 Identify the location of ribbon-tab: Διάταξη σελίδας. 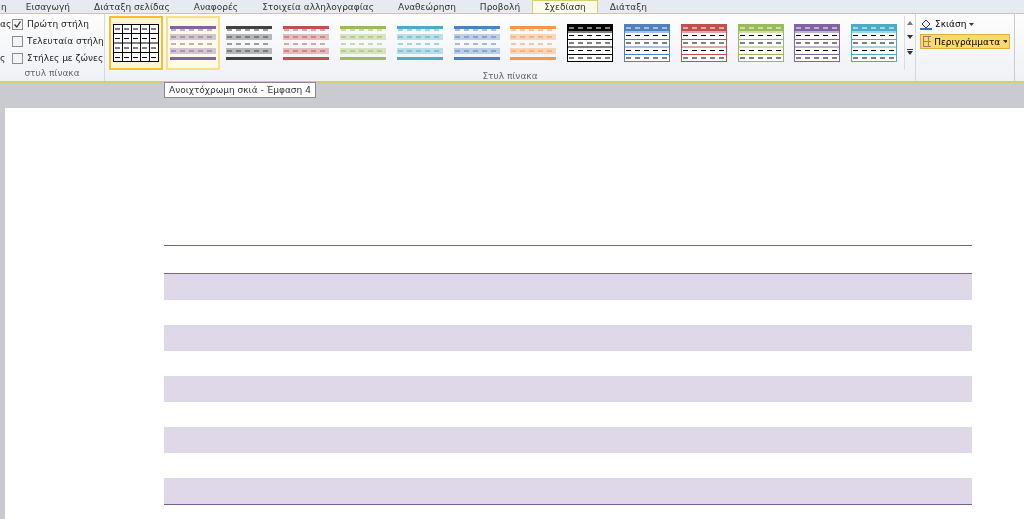
(132, 6).